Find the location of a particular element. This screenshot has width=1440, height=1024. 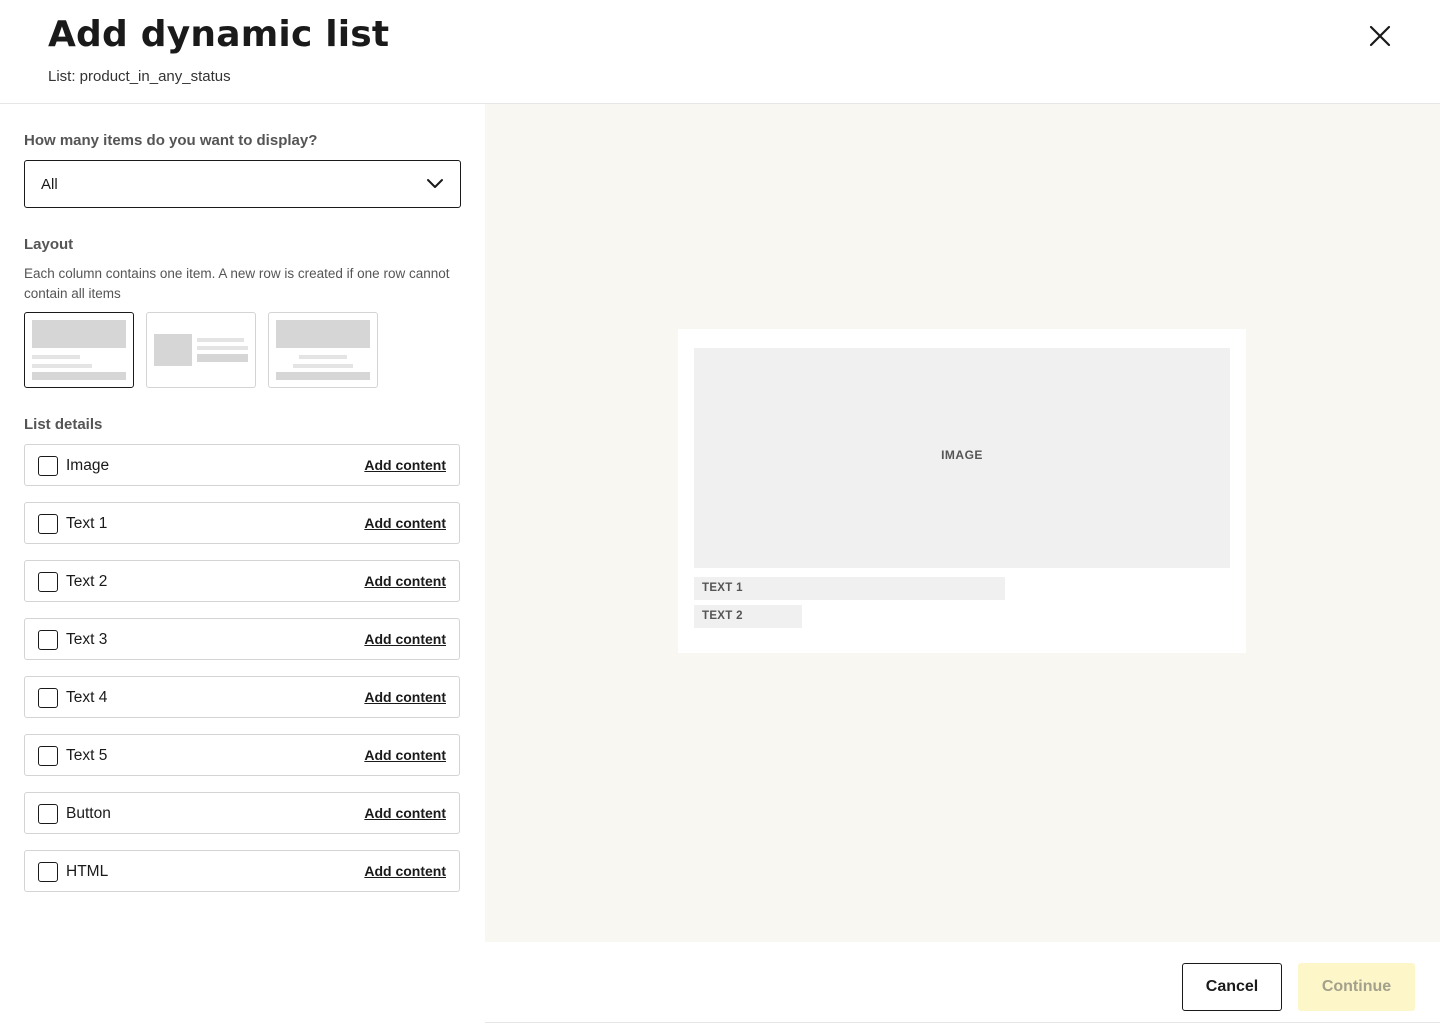

item-label: Text 2 is located at coordinates (87, 581).